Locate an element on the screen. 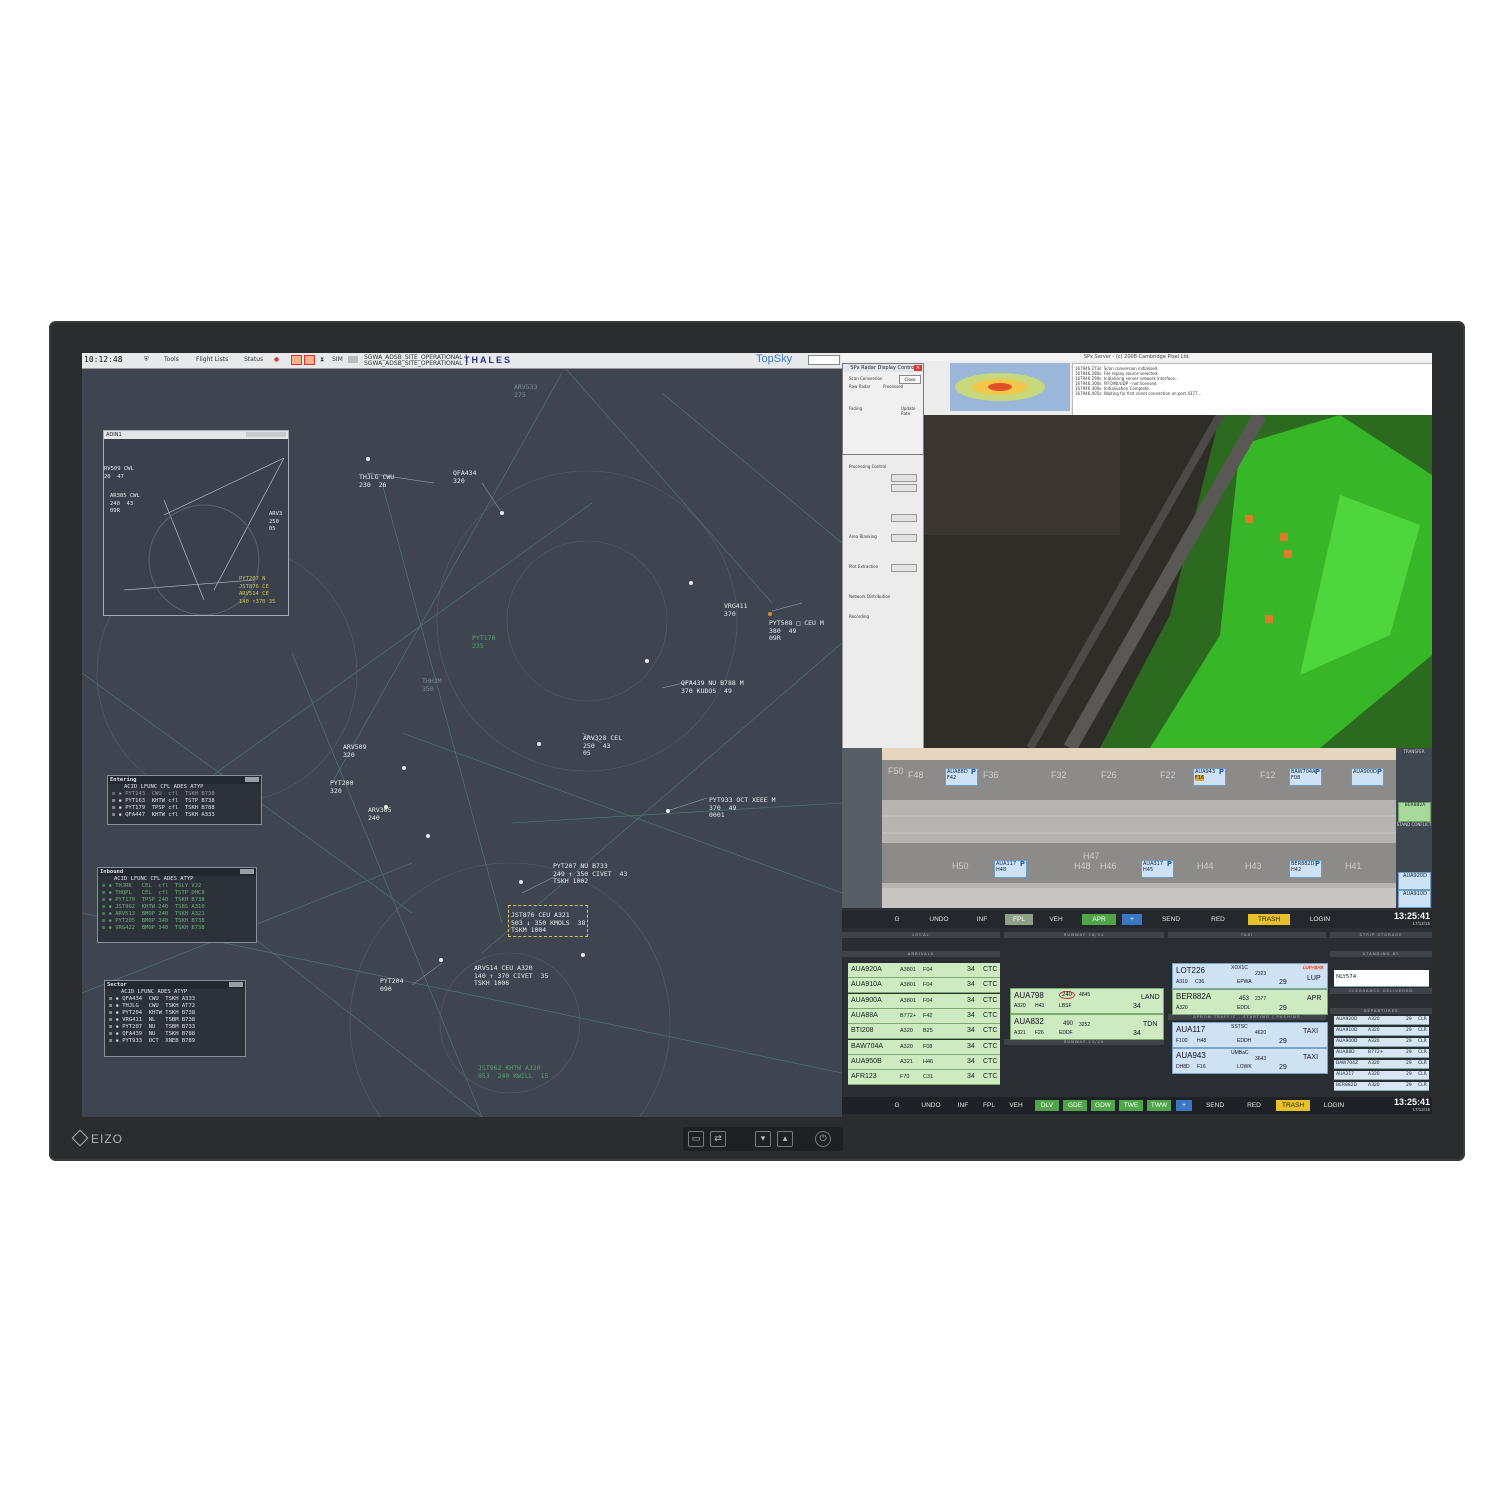 This screenshot has width=1503, height=1503. adin-label-pyt207: PYT207 N JST876 CE ARV514 CE 140 ↑370 35 is located at coordinates (257, 591).